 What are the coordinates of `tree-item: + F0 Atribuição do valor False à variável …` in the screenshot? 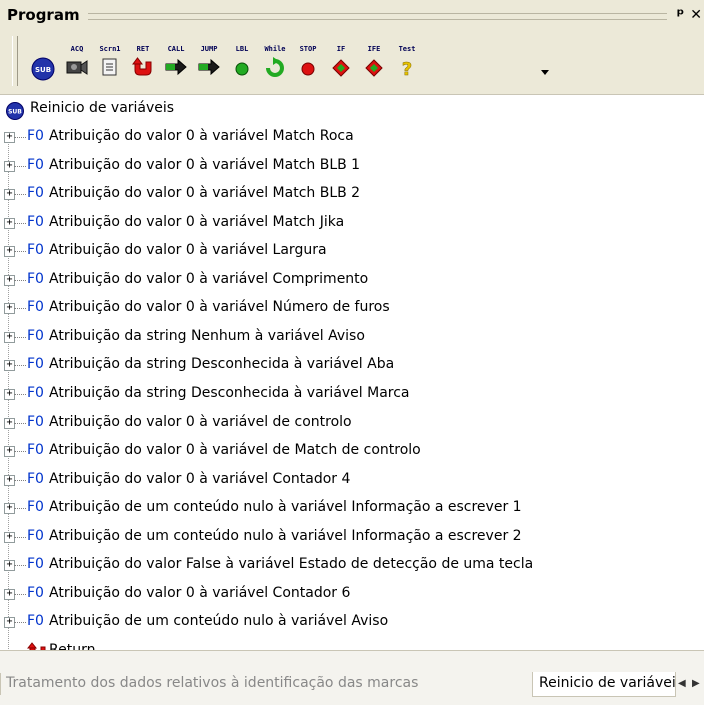 It's located at (352, 565).